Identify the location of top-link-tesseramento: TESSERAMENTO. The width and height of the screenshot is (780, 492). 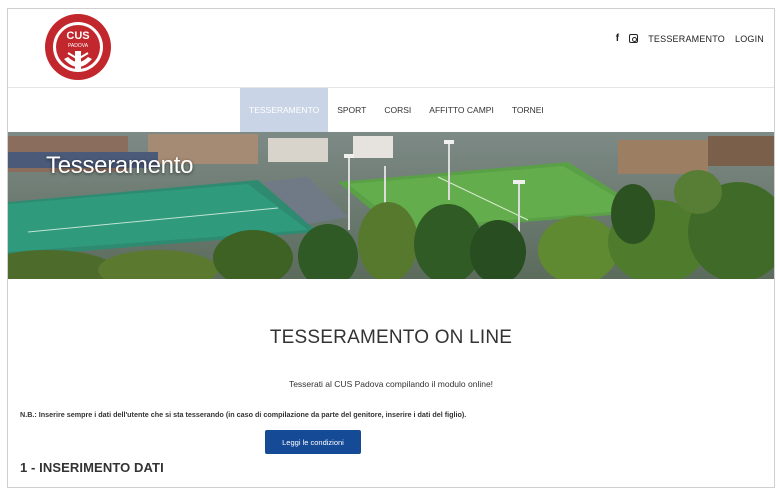
(686, 39).